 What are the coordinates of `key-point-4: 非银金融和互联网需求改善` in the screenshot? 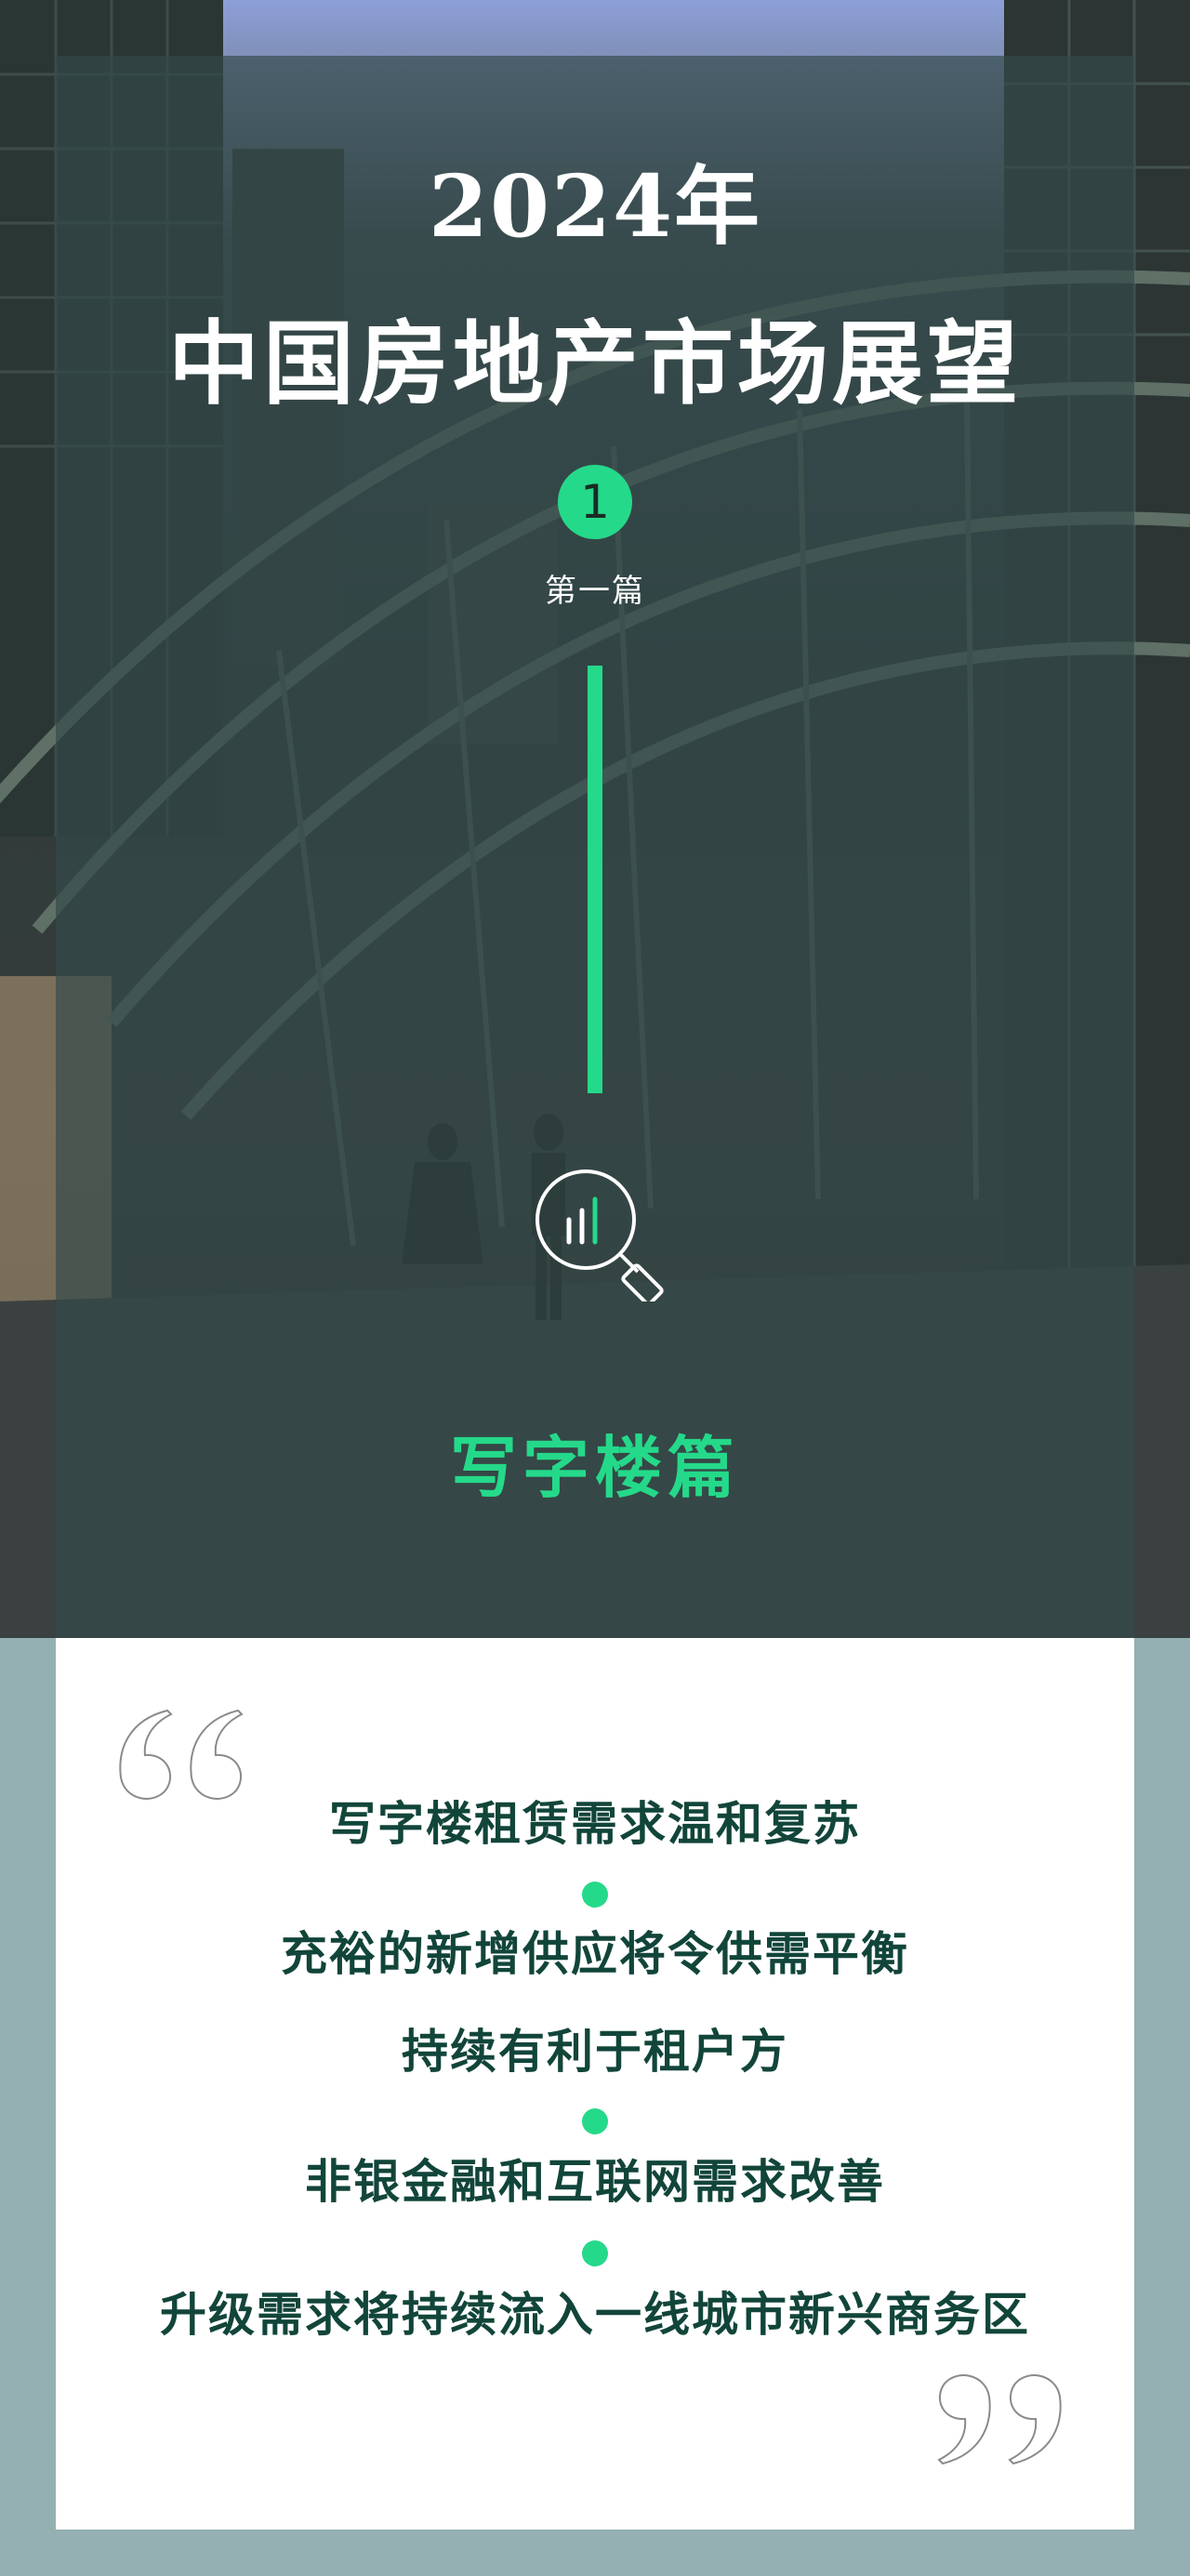 It's located at (595, 2181).